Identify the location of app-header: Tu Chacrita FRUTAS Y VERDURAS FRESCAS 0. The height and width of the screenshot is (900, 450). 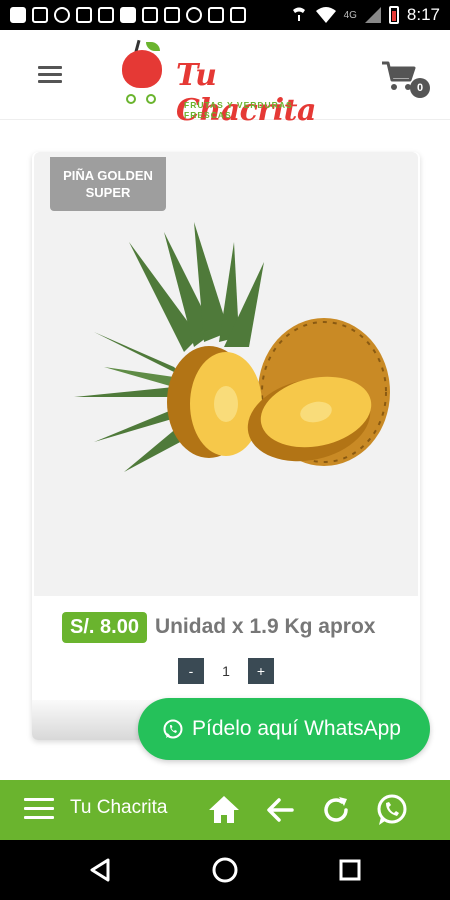
(225, 79).